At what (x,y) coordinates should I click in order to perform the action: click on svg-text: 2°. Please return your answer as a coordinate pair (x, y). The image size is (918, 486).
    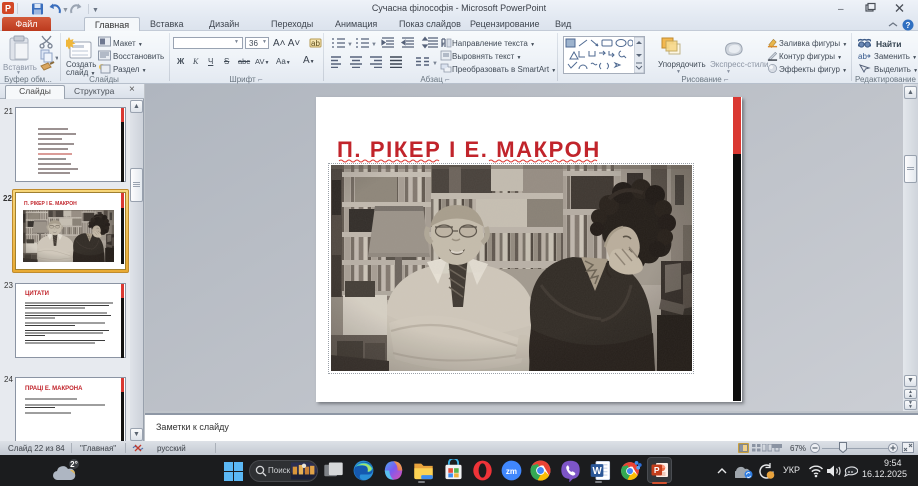
    Looking at the image, I should click on (74, 464).